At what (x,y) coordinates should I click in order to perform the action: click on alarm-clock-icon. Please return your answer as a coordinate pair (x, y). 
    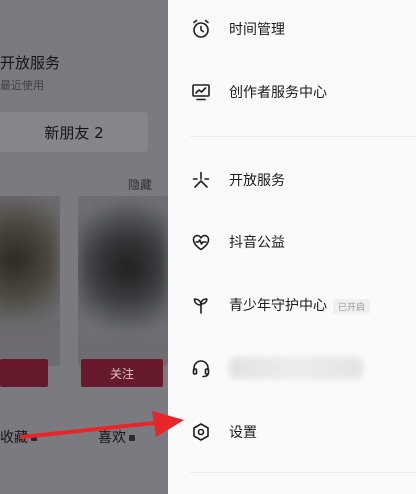
    Looking at the image, I should click on (201, 29).